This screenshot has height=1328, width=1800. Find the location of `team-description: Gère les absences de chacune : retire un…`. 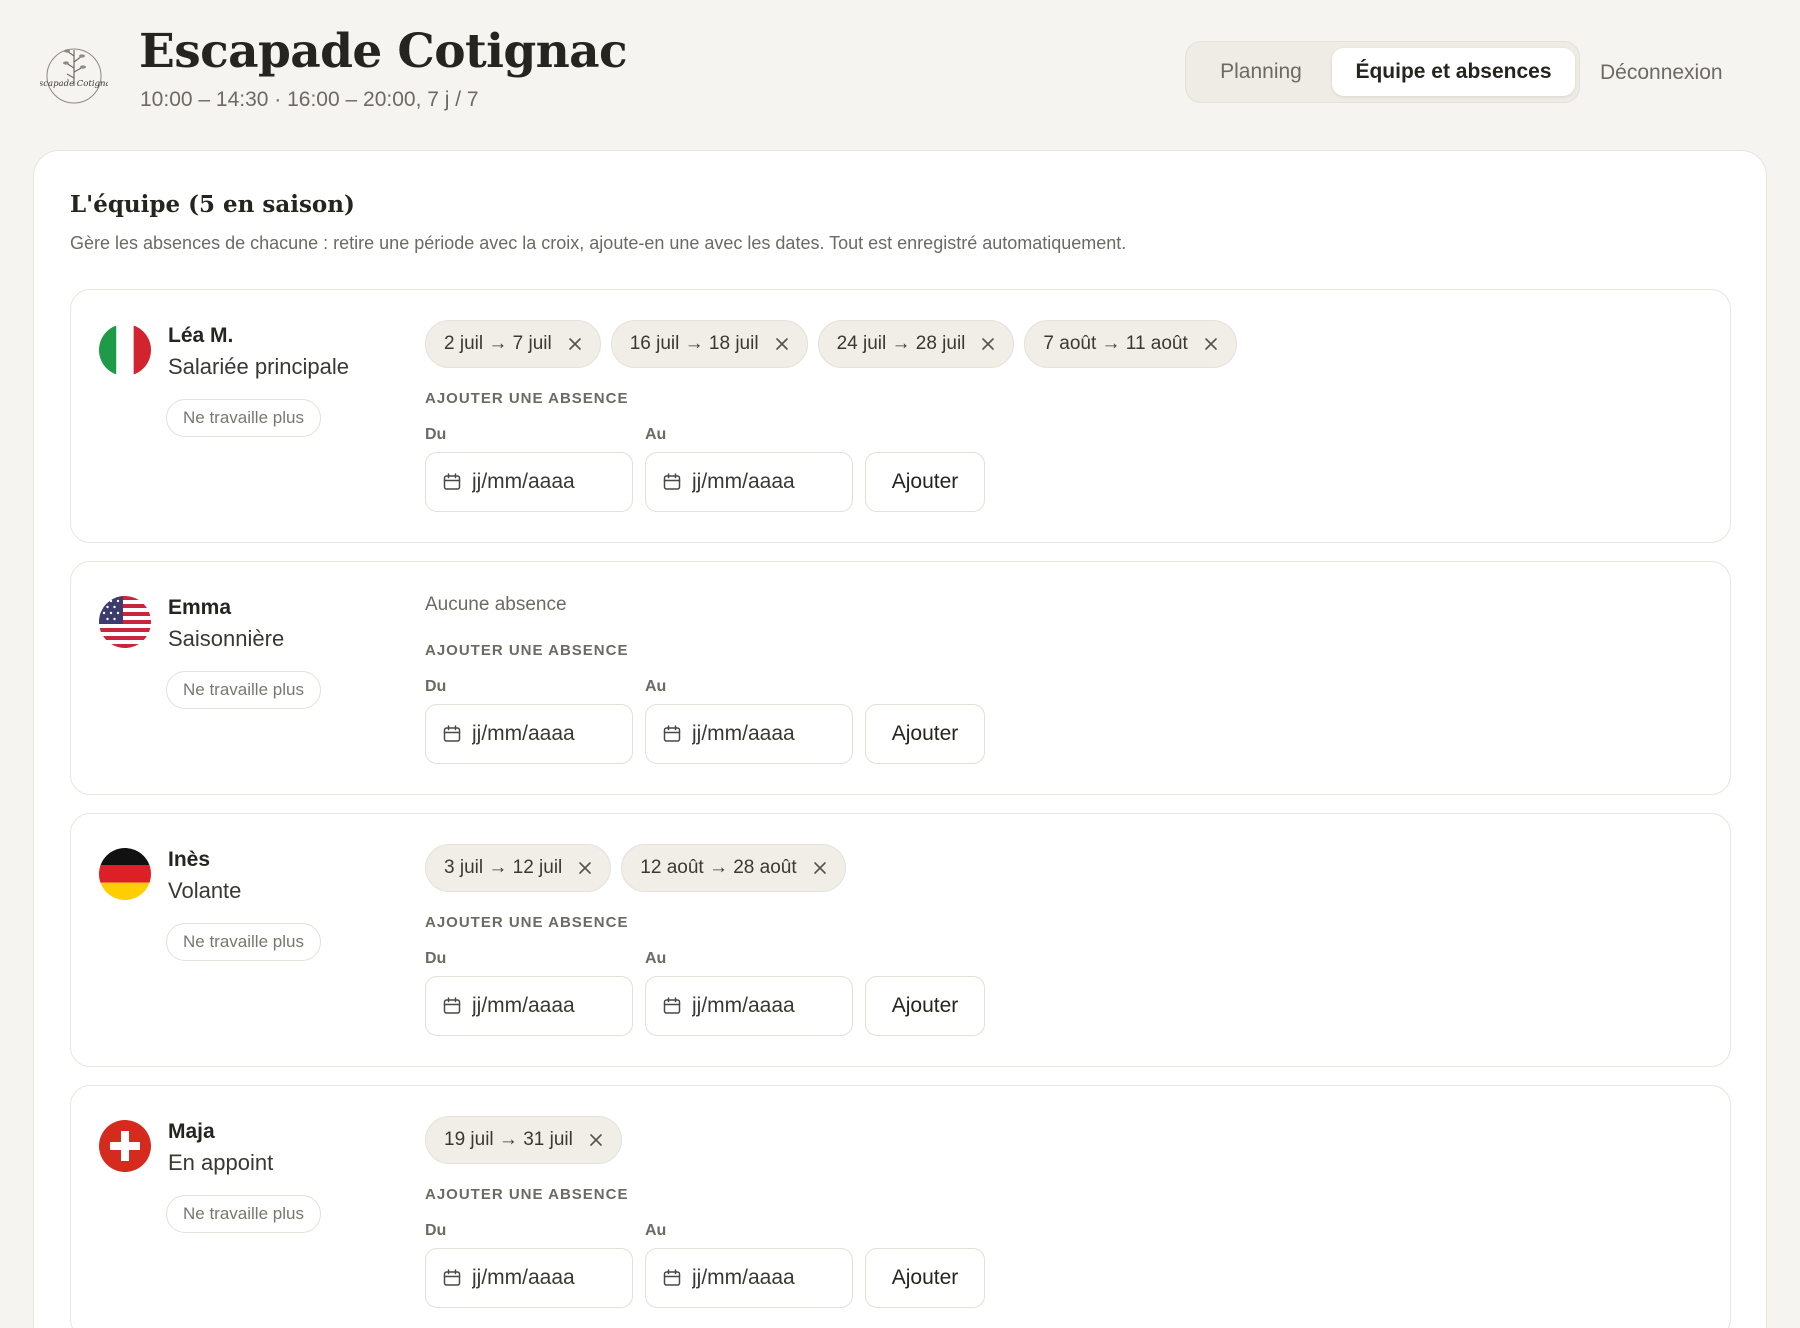

team-description: Gère les absences de chacune : retire un… is located at coordinates (598, 243).